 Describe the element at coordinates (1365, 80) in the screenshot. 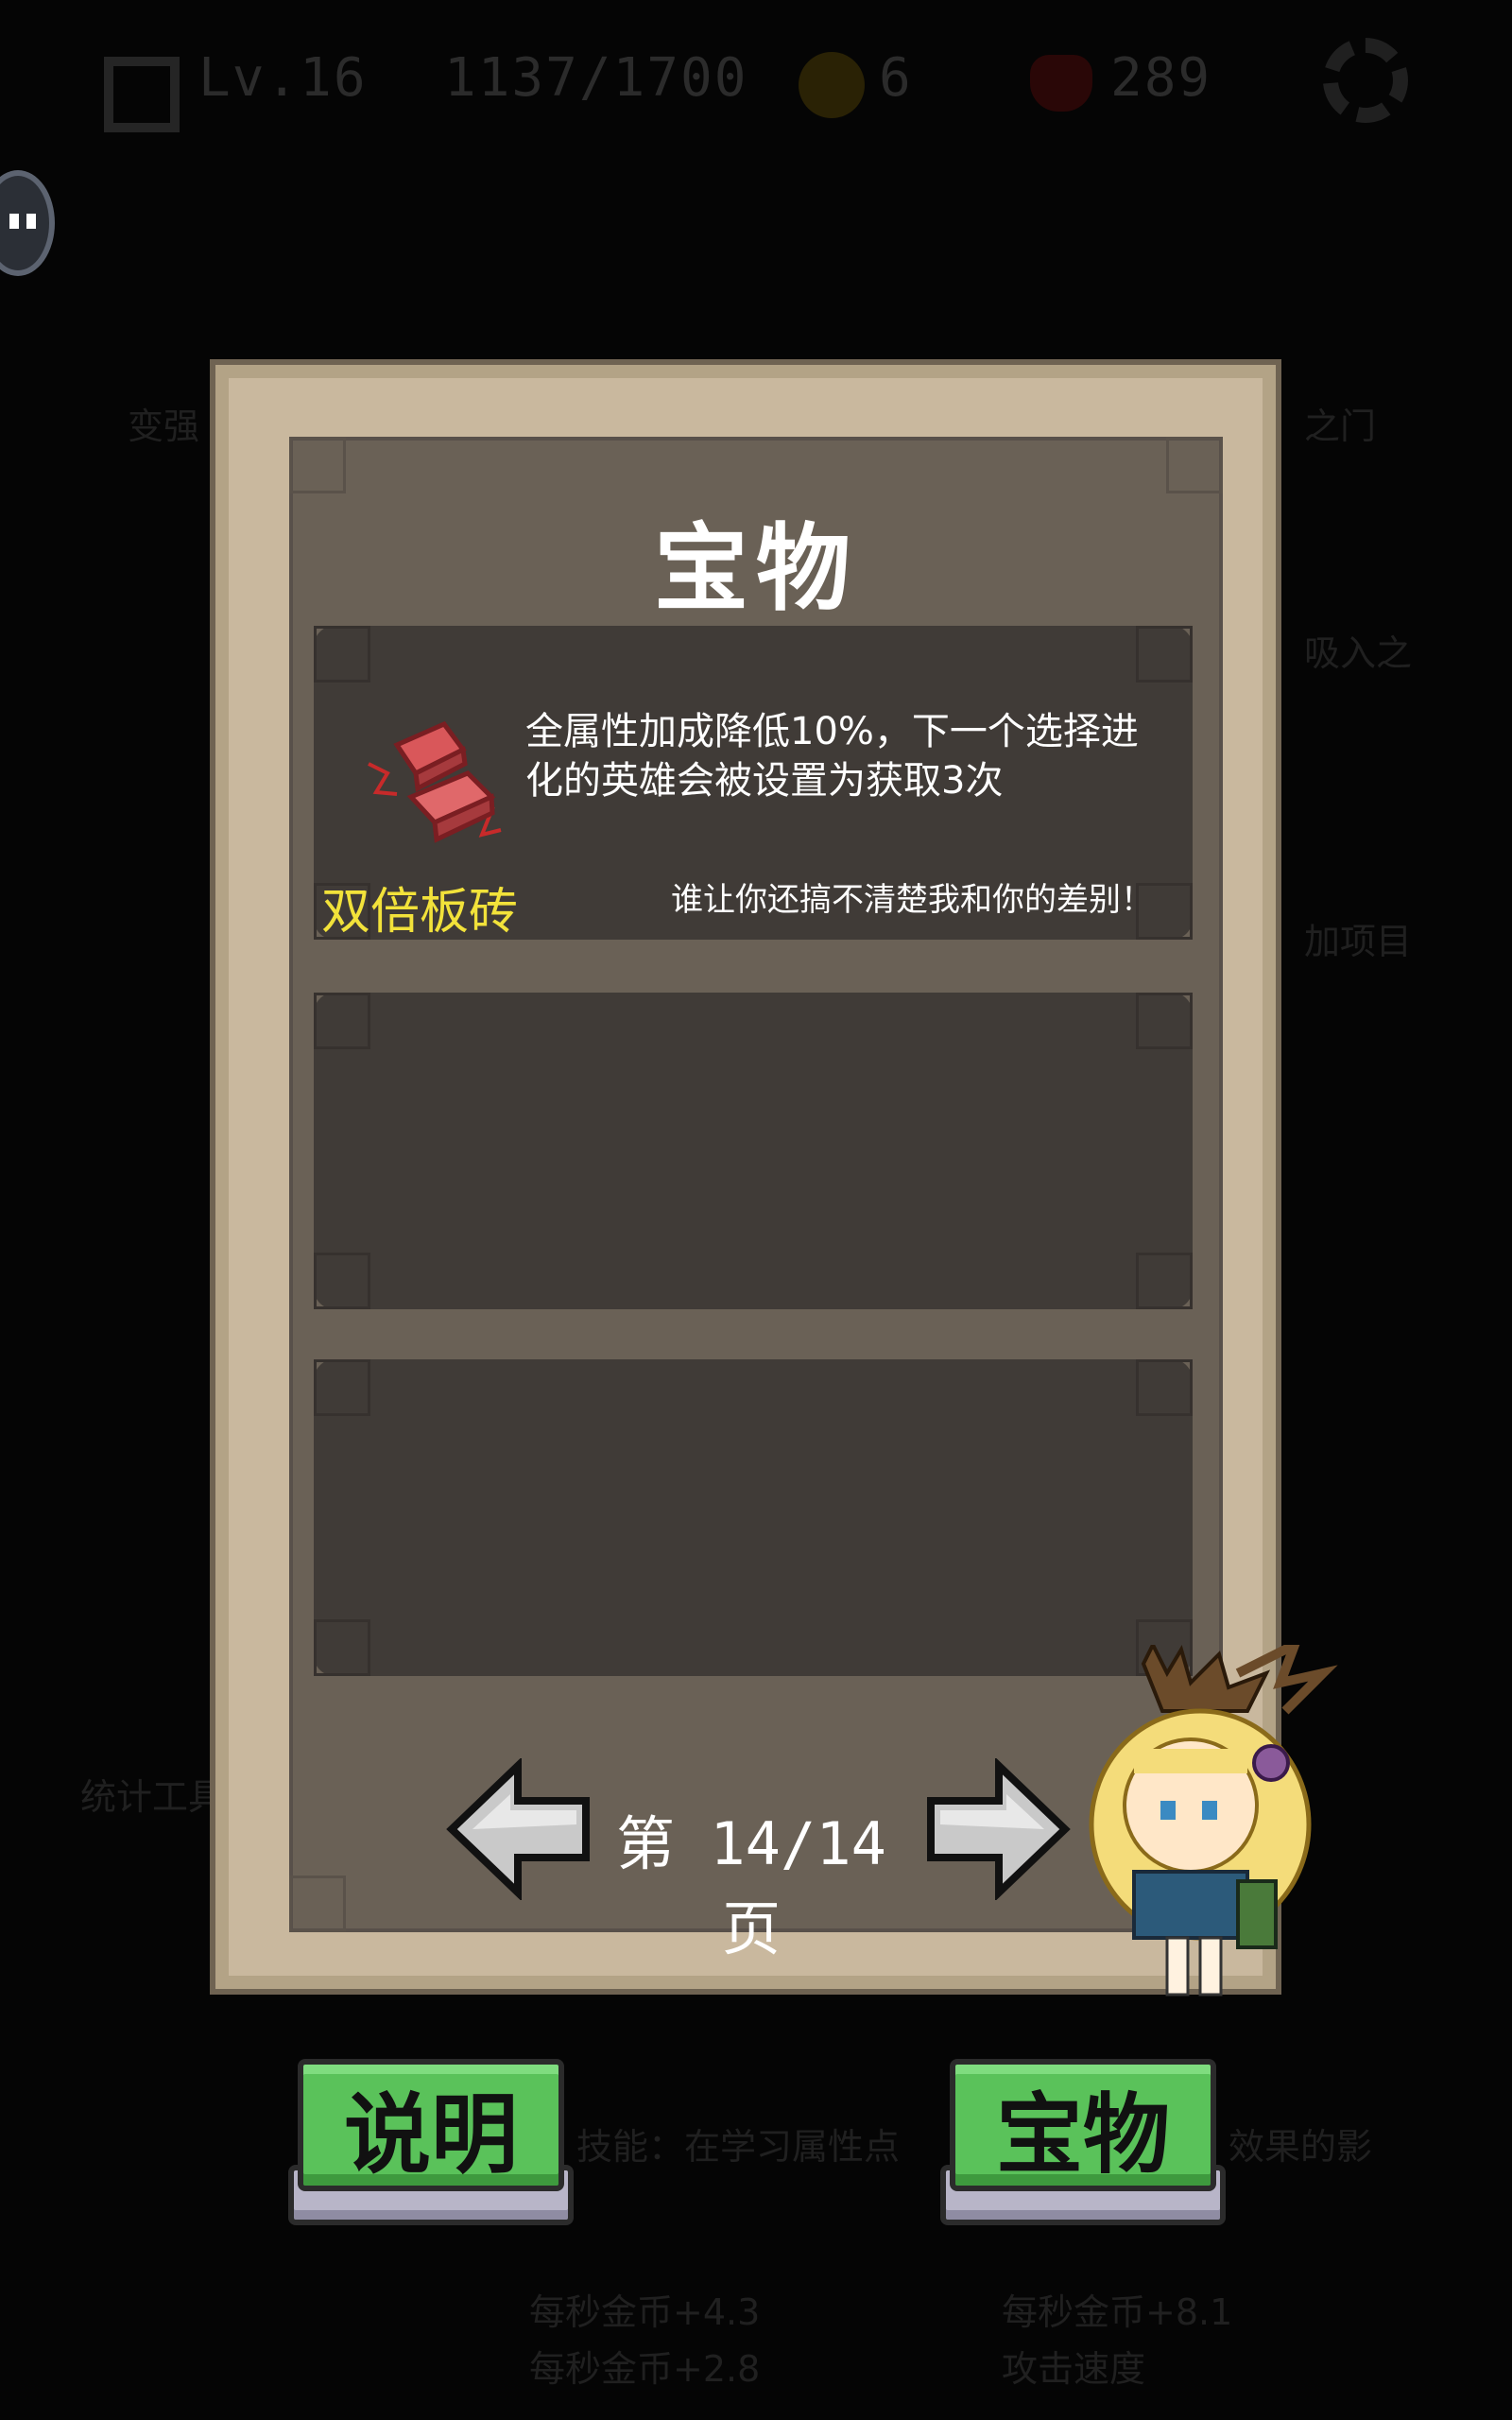

I see `gear-icon` at that location.